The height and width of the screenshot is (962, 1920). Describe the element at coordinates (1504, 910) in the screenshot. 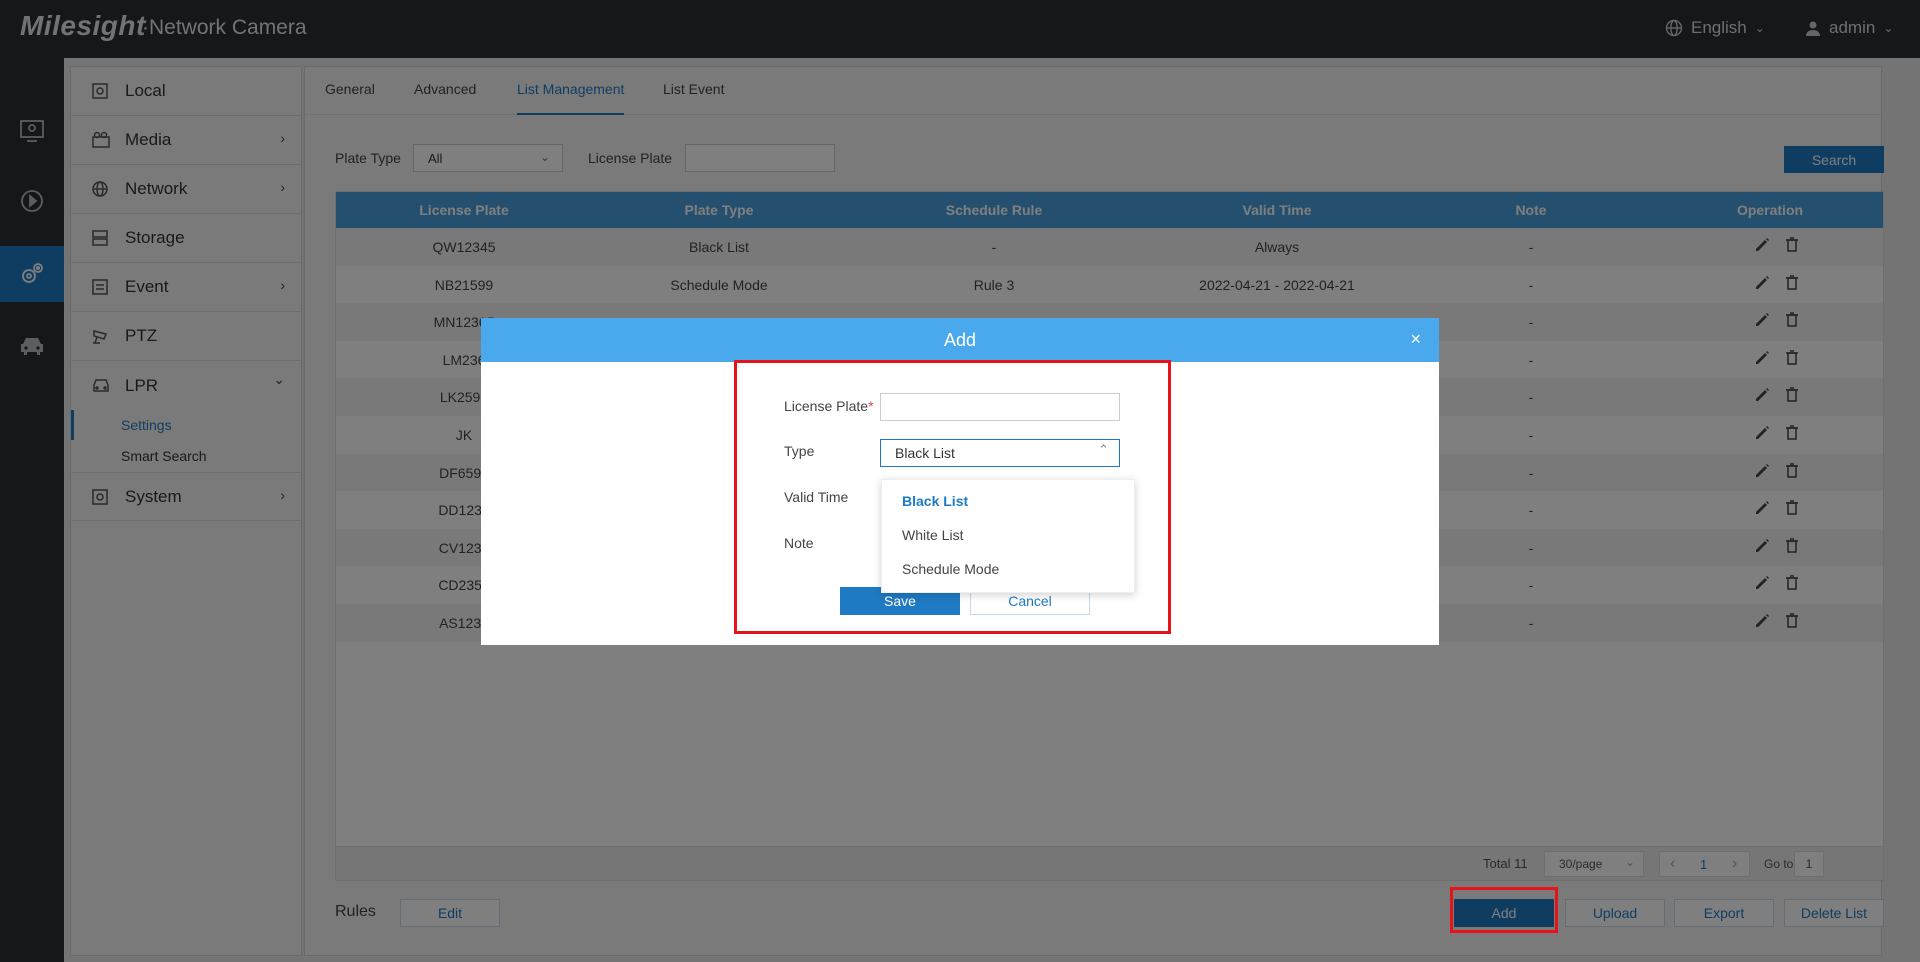

I see `highlight-add-button` at that location.